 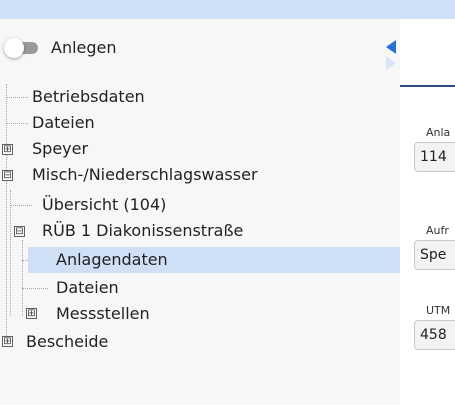 I want to click on tree-item-anlagendaten: Anlagendaten, so click(x=214, y=260).